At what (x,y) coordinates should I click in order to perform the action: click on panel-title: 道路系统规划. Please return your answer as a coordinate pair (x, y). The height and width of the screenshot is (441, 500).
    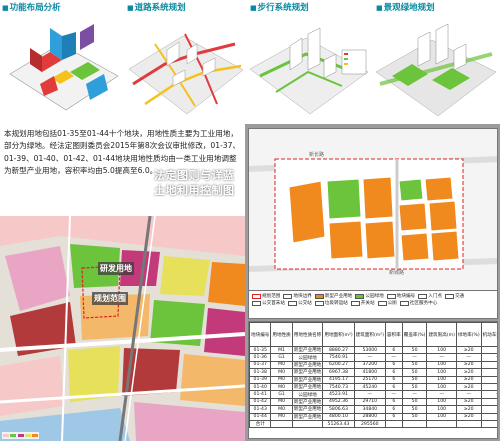
    Looking at the image, I should click on (156, 7).